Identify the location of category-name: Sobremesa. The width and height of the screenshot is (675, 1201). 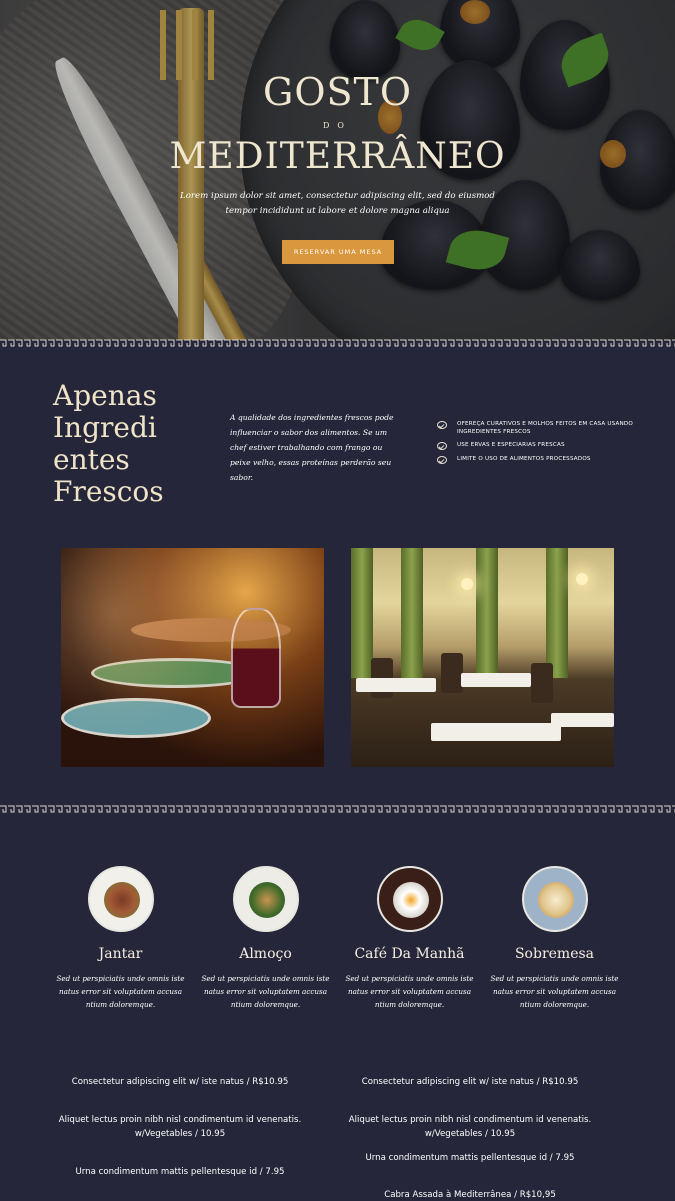
(554, 954).